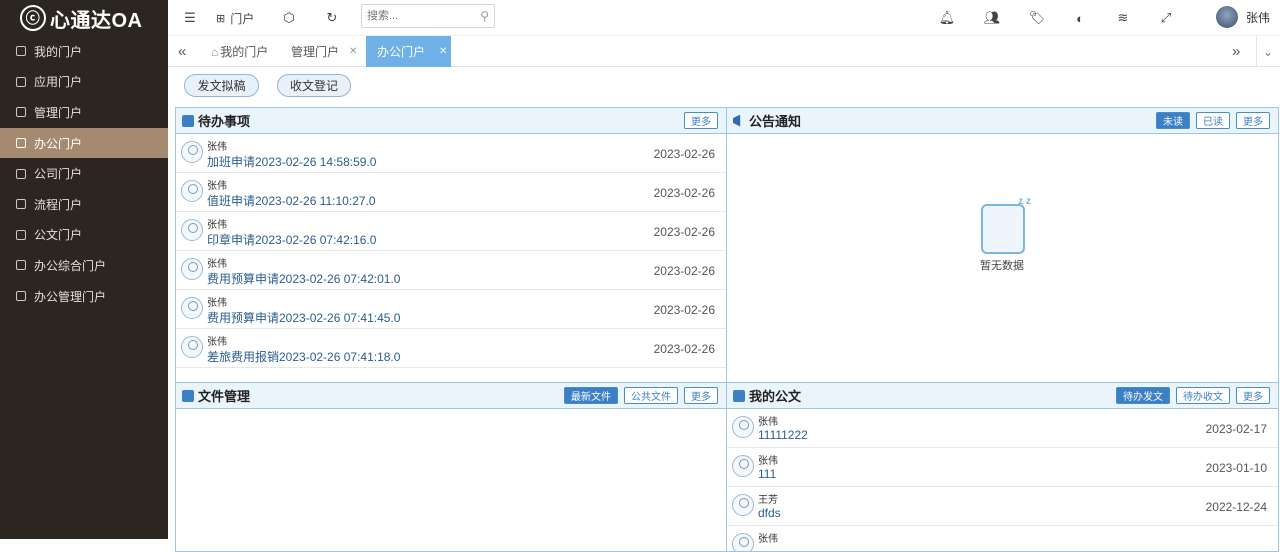 This screenshot has width=1280, height=552. What do you see at coordinates (58, 112) in the screenshot?
I see `sidebar-item-label: 管理门户` at bounding box center [58, 112].